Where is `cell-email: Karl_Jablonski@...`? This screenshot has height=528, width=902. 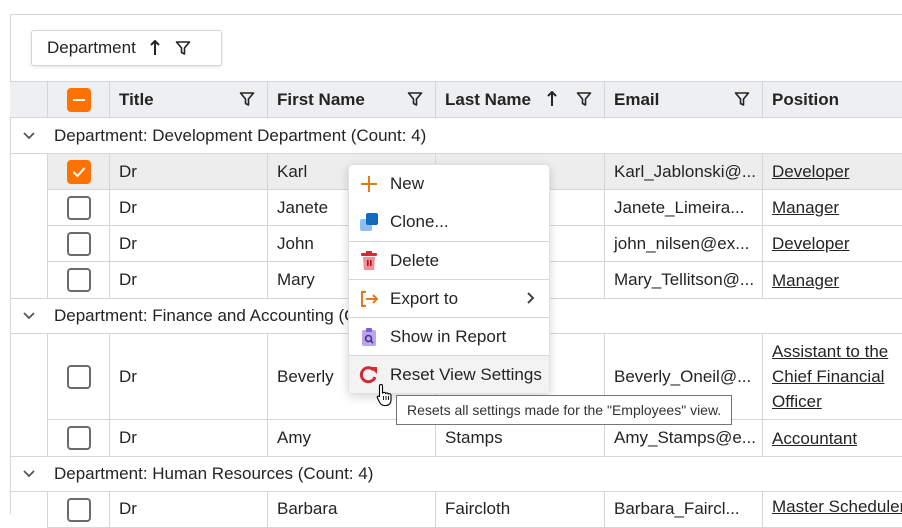
cell-email: Karl_Jablonski@... is located at coordinates (683, 171).